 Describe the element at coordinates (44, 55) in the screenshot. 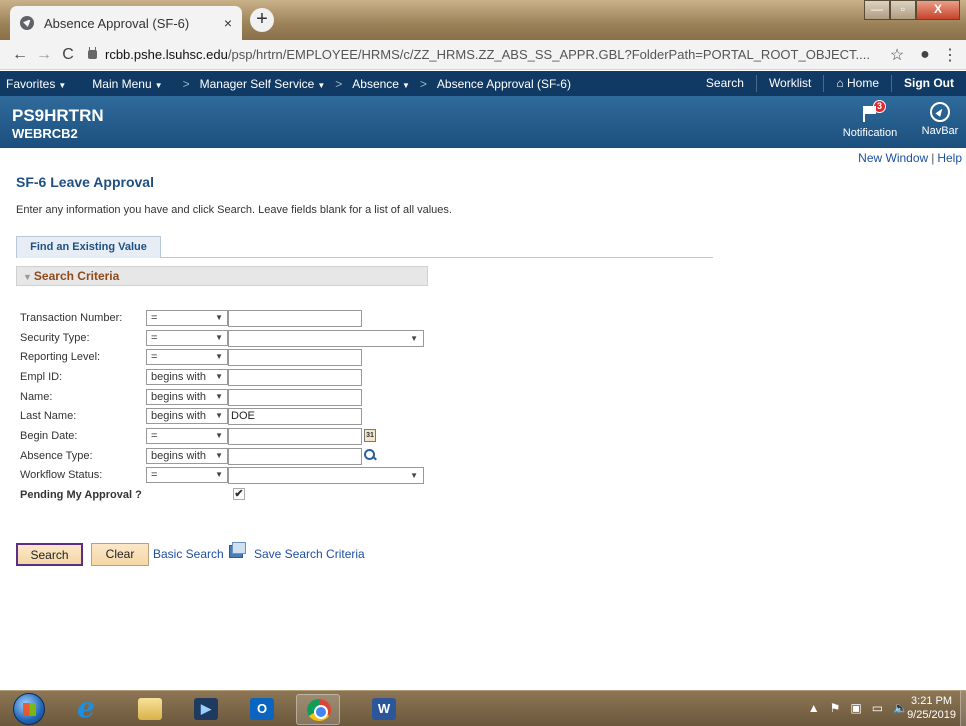

I see `forward-button: →` at that location.